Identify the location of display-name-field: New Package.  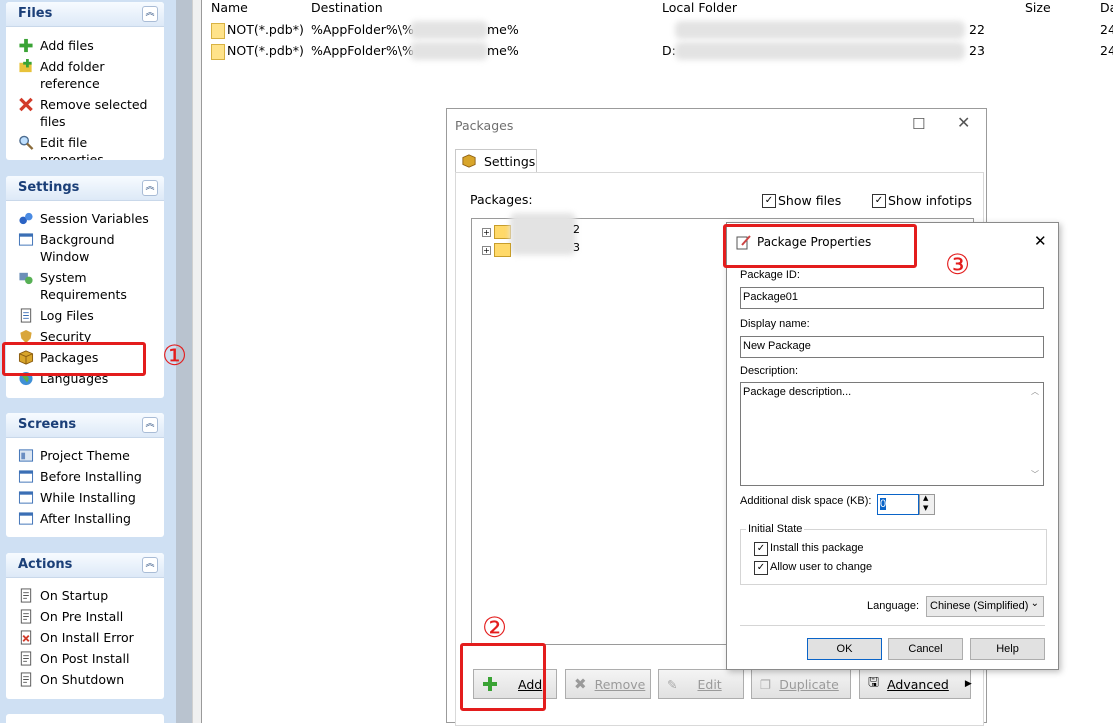
(892, 347).